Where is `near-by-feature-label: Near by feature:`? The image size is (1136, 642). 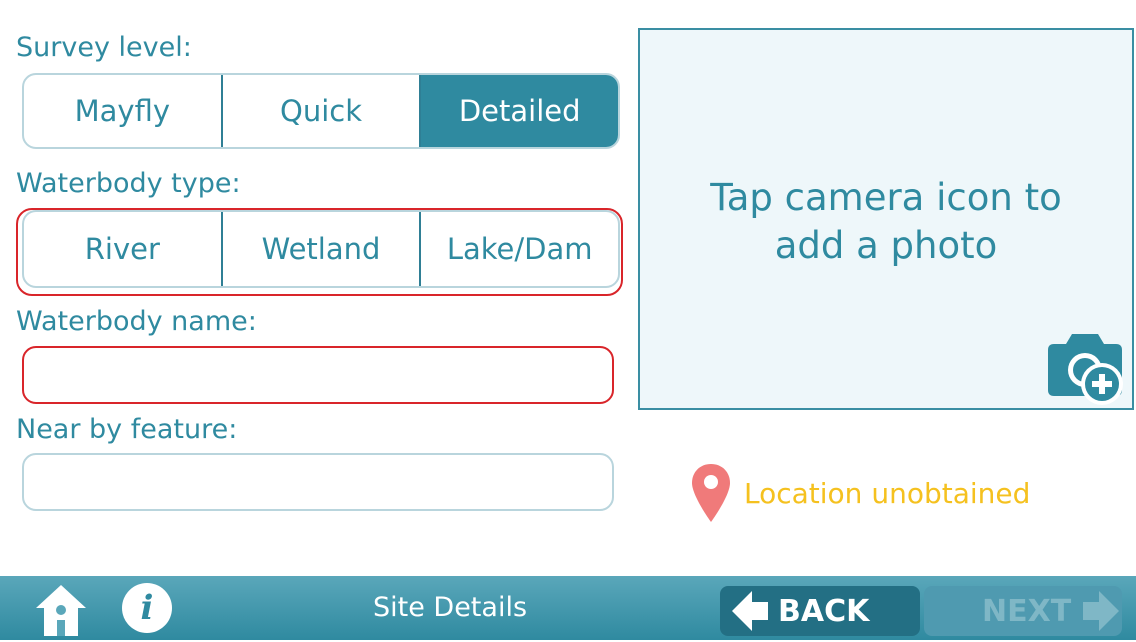 near-by-feature-label: Near by feature: is located at coordinates (127, 429).